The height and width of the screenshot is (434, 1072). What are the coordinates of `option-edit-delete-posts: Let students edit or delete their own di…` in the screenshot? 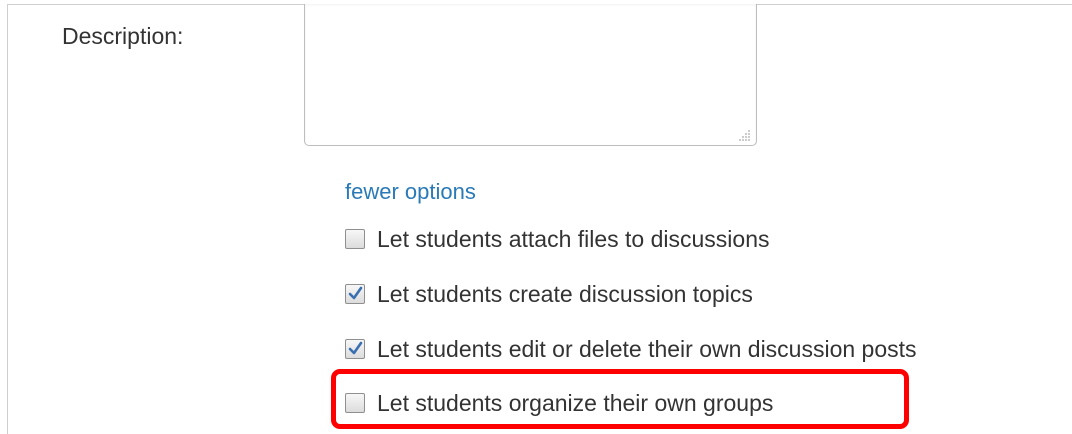 It's located at (631, 349).